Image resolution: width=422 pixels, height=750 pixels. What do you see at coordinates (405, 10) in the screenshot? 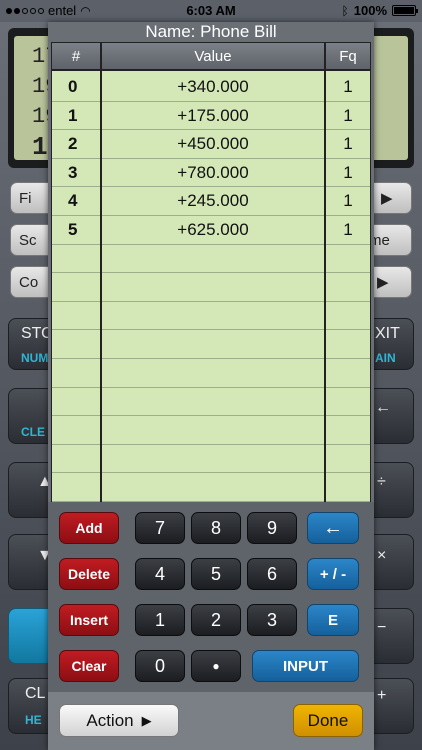
I see `battery-icon` at bounding box center [405, 10].